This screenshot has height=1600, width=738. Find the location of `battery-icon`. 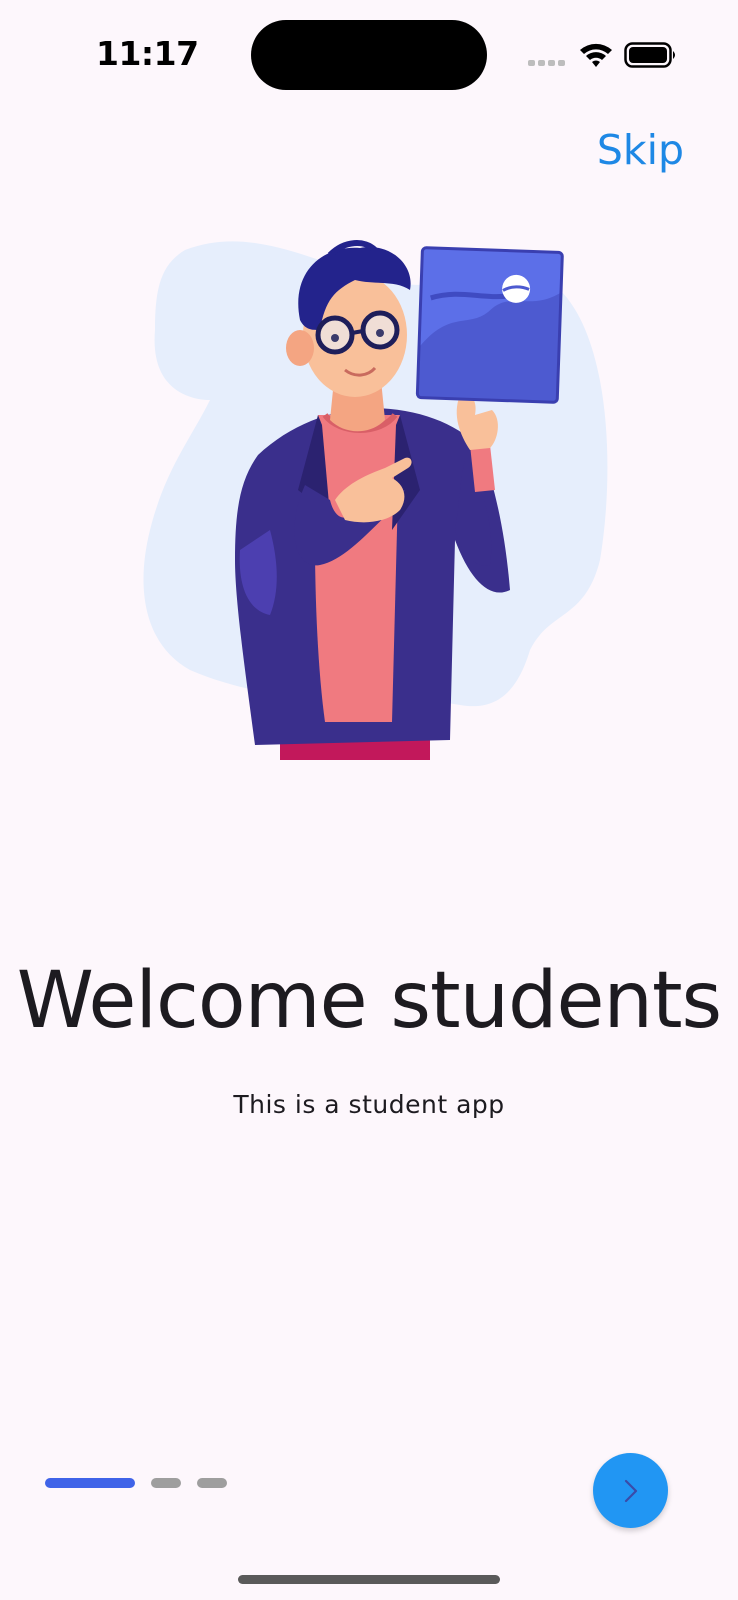

battery-icon is located at coordinates (649, 55).